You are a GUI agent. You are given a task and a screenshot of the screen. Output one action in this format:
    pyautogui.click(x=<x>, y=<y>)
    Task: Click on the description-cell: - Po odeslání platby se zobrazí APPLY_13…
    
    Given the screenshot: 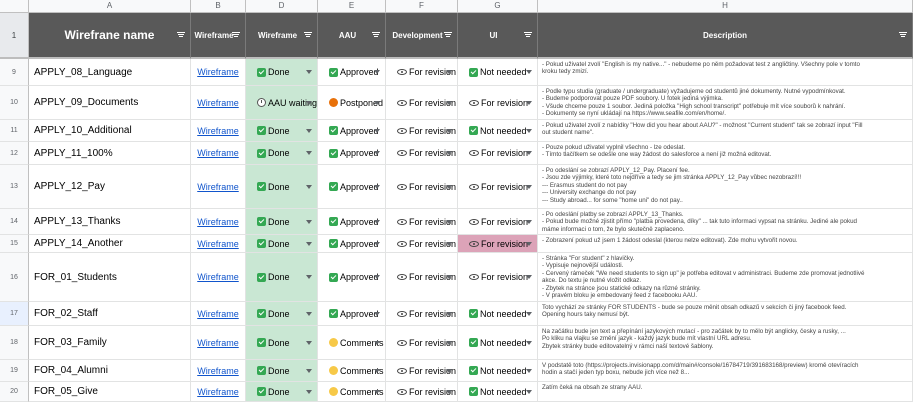 What is the action you would take?
    pyautogui.click(x=725, y=222)
    